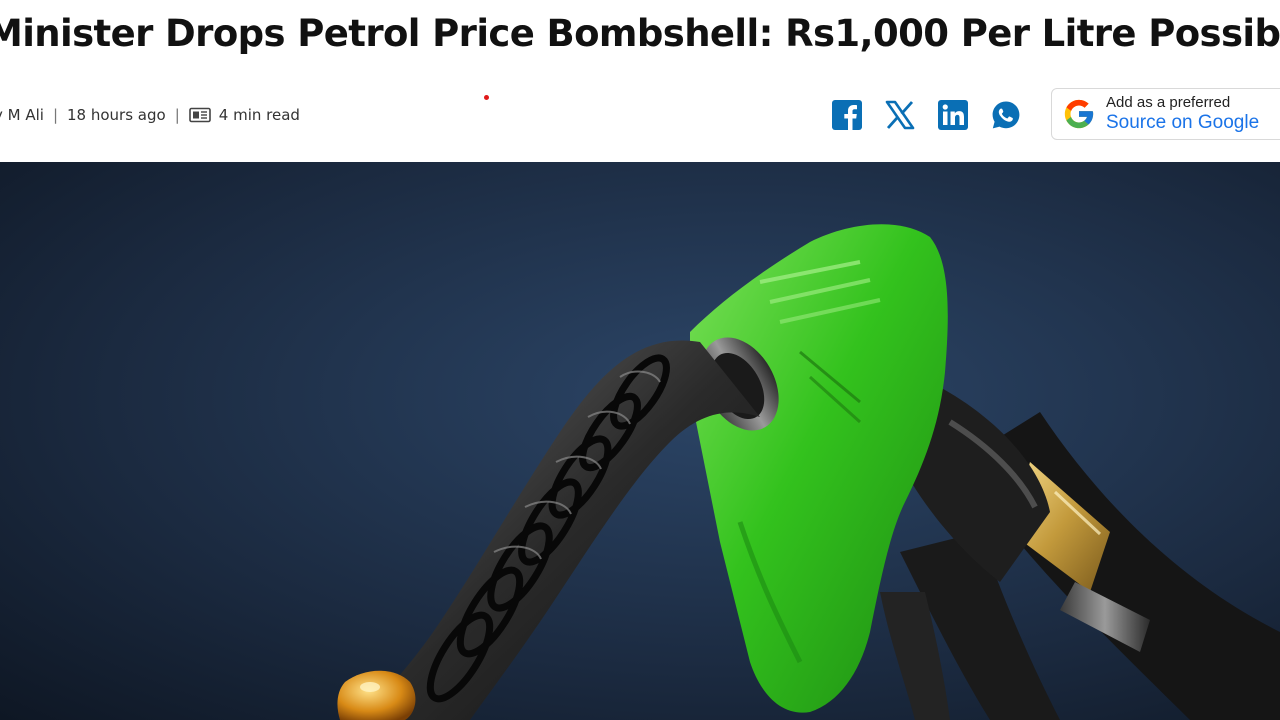 Image resolution: width=1280 pixels, height=720 pixels. I want to click on whatsapp-icon, so click(1006, 115).